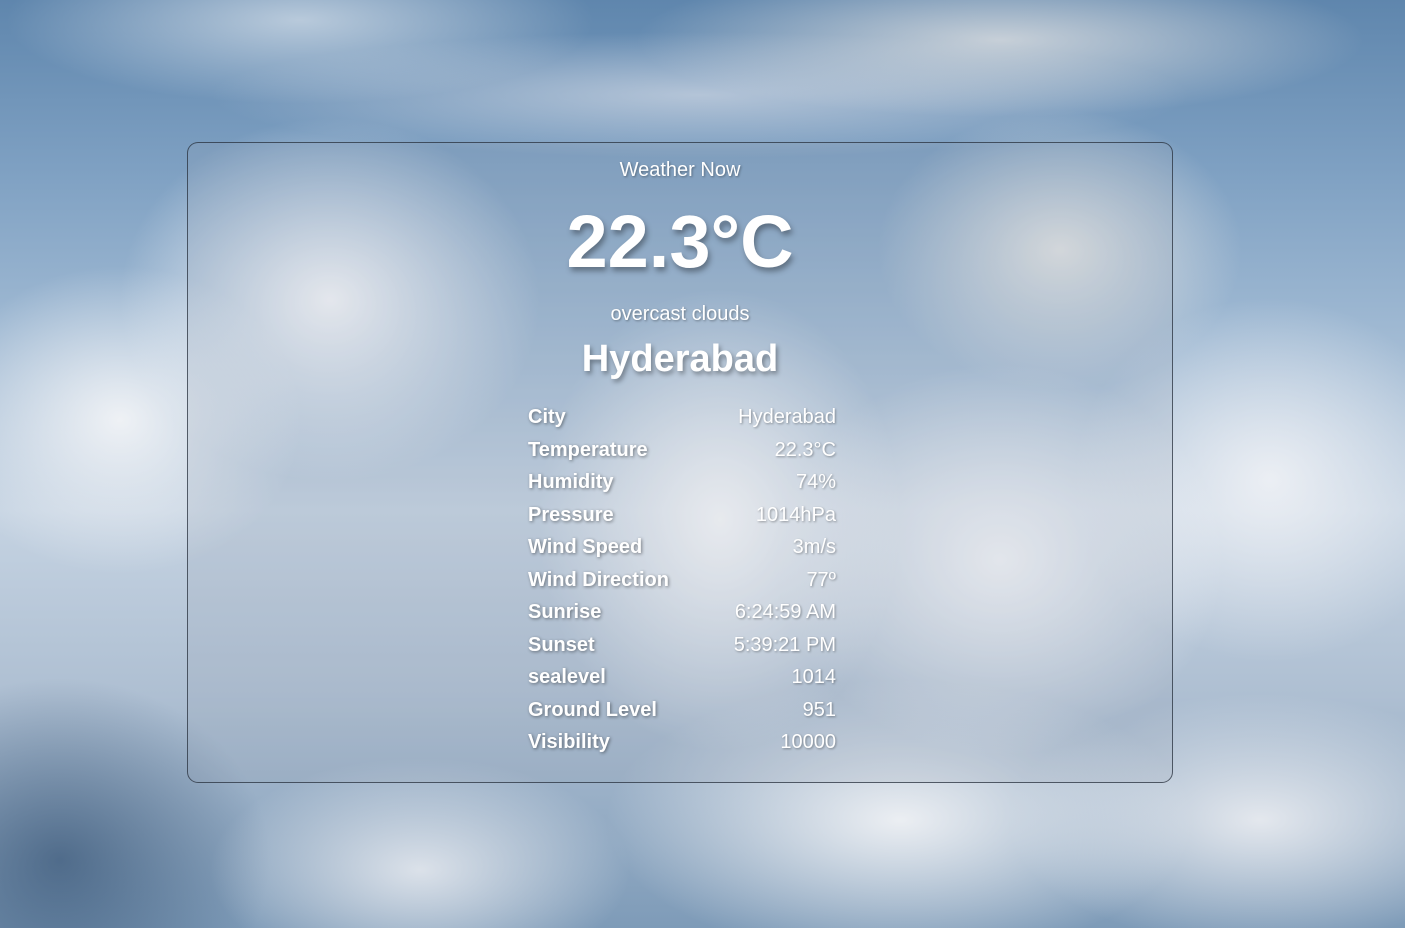 This screenshot has width=1405, height=928. I want to click on detail-value: 22.3°C, so click(805, 449).